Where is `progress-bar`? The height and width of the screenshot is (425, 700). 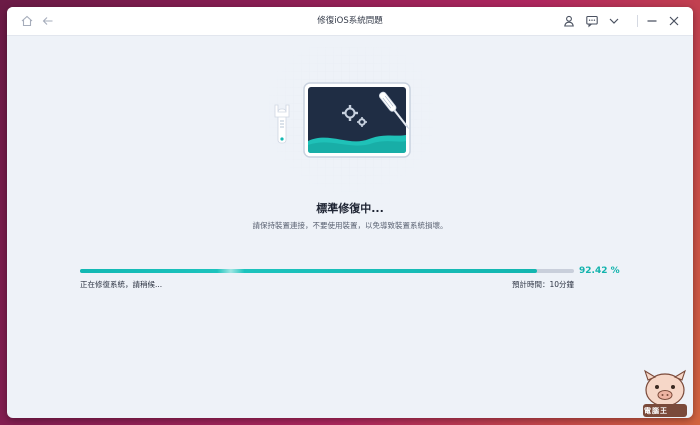 progress-bar is located at coordinates (327, 271).